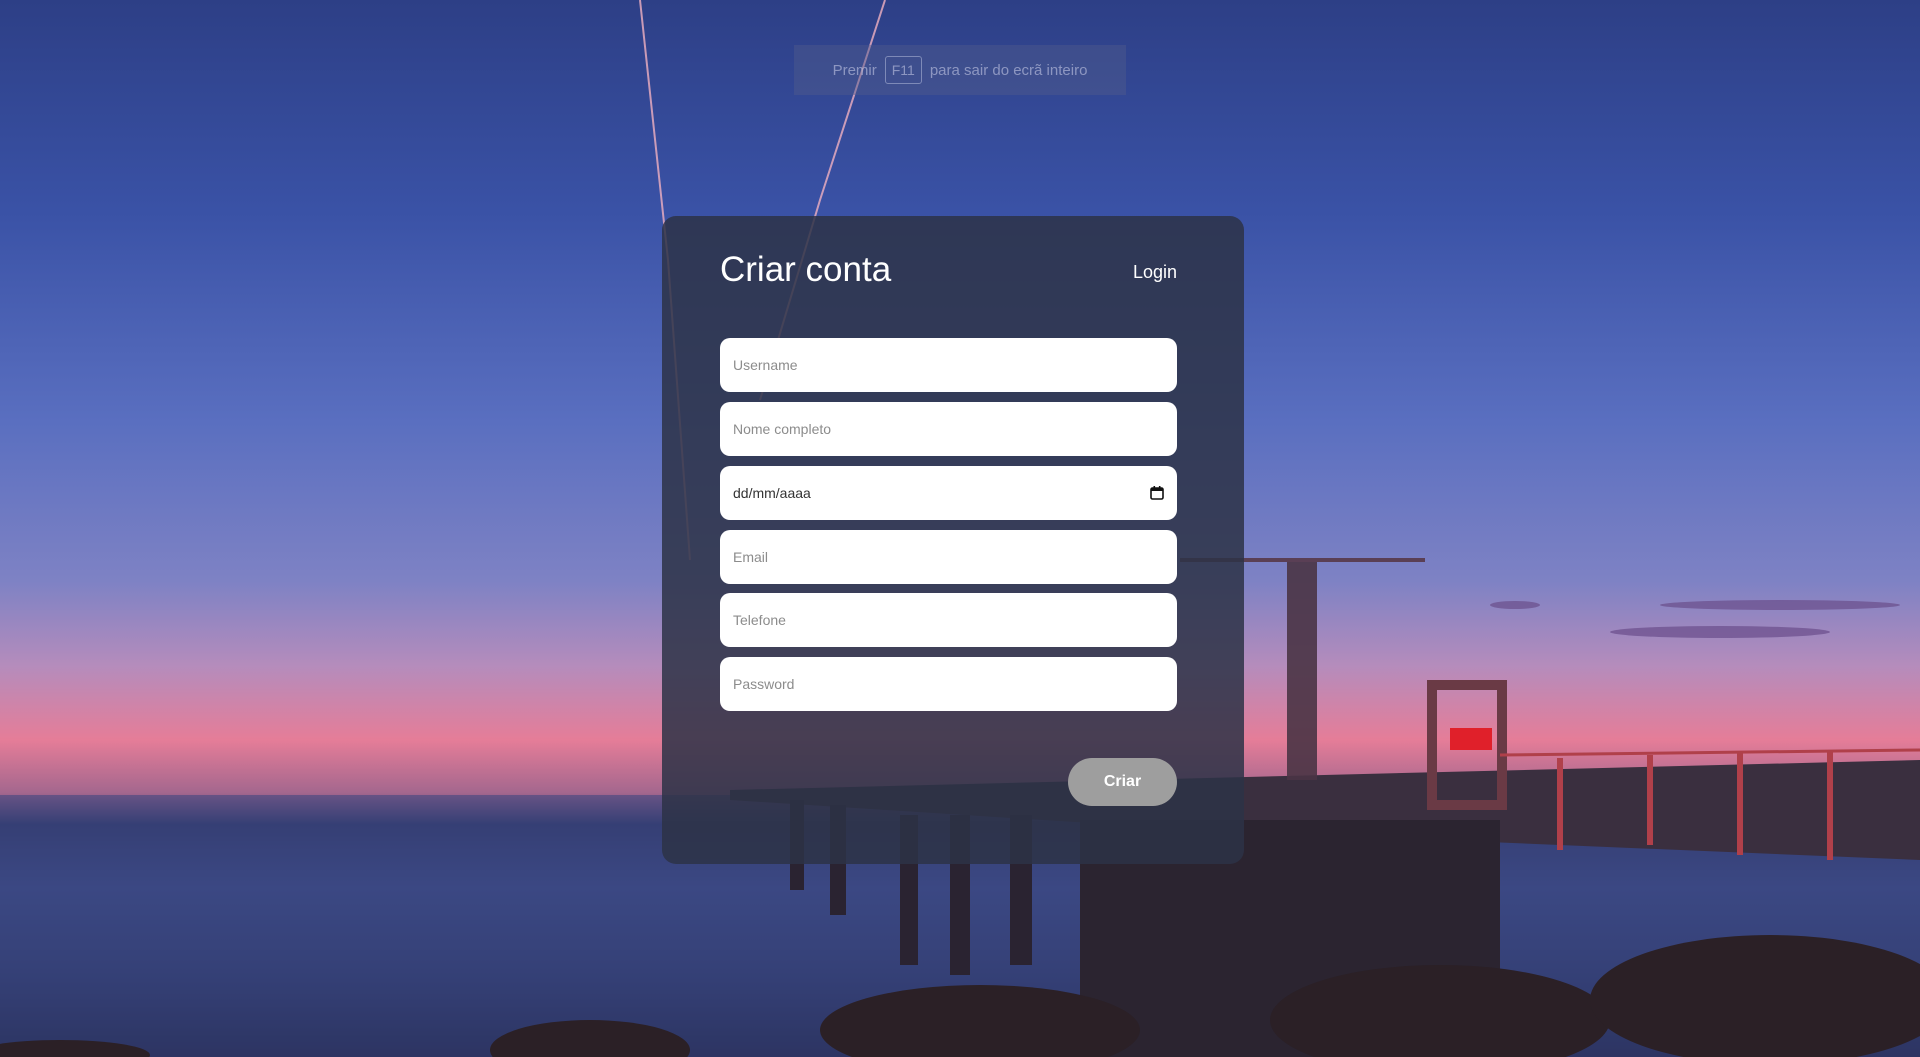  Describe the element at coordinates (948, 365) in the screenshot. I see `username-field` at that location.